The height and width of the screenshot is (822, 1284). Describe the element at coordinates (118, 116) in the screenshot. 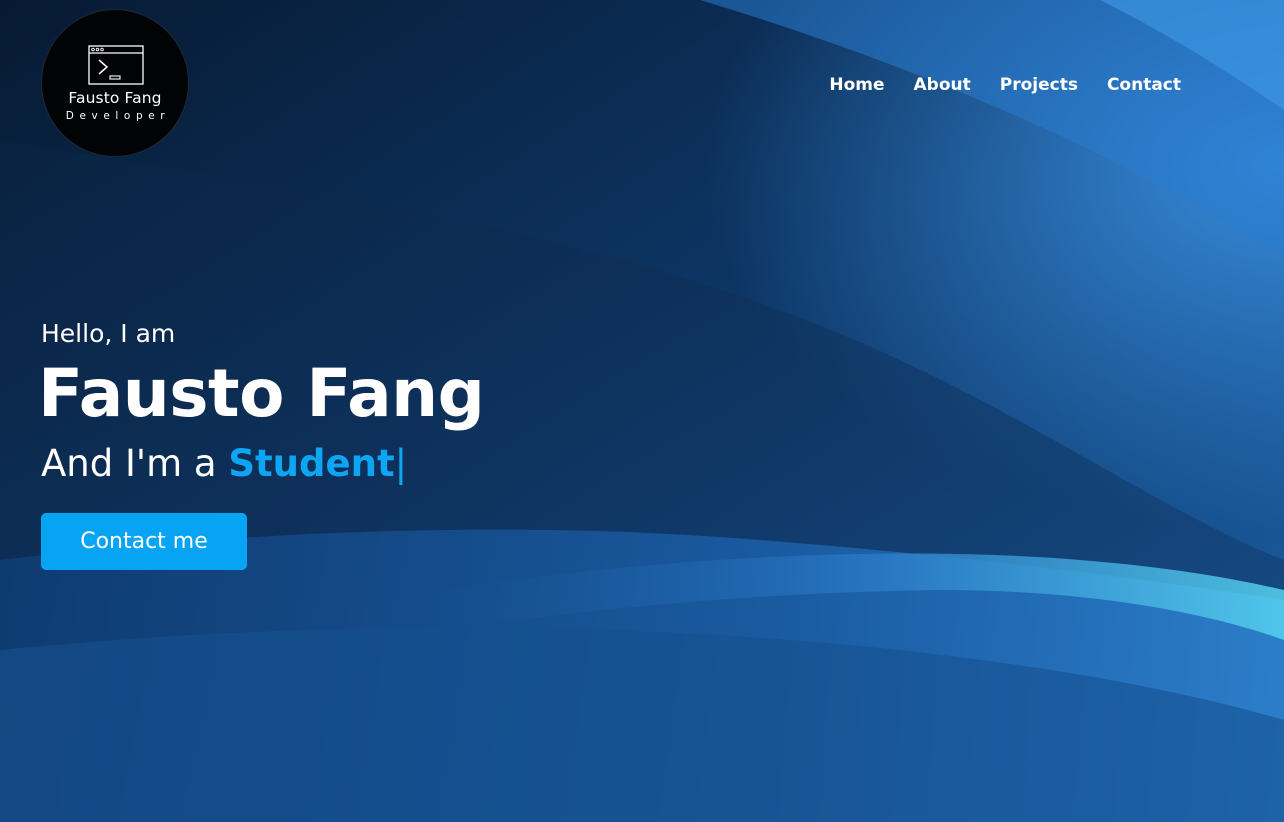

I see `logo-role: Developer` at that location.